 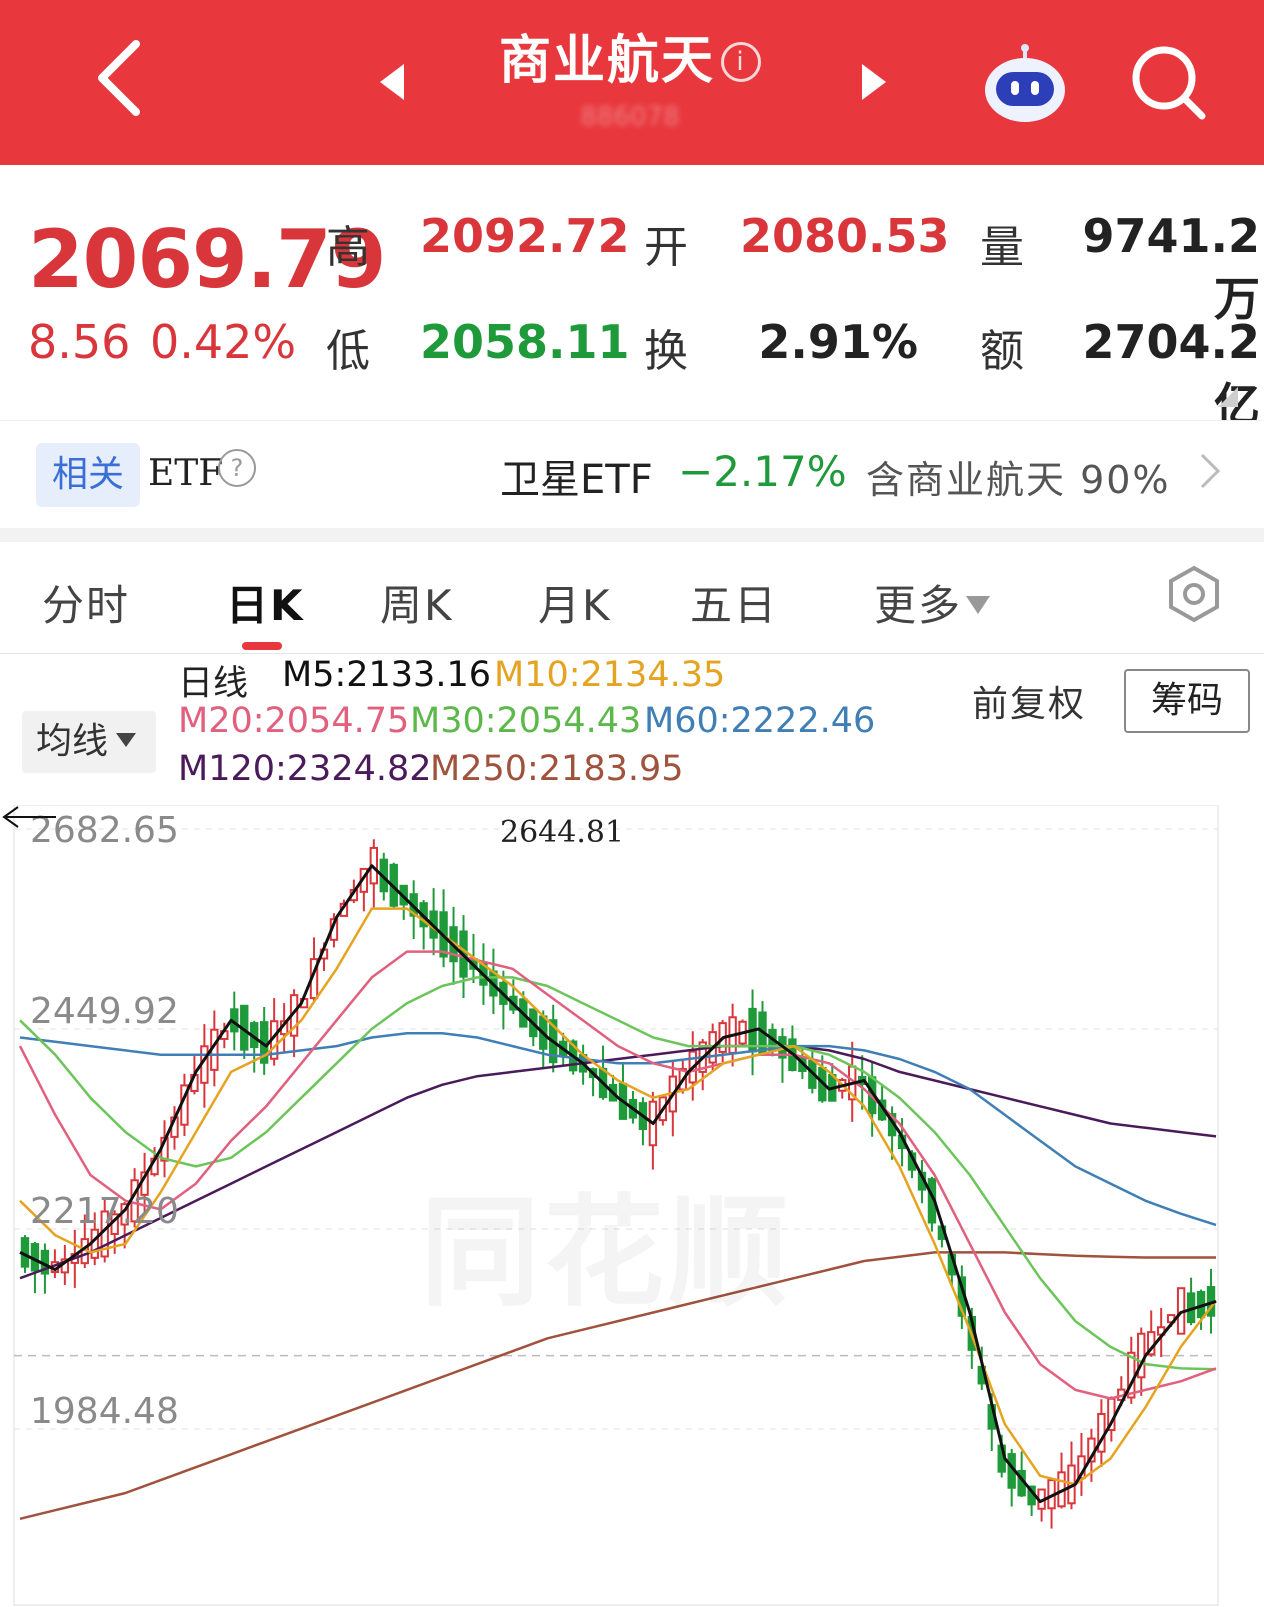 I want to click on forward-adjust-toggle: 前复权, so click(x=1029, y=701).